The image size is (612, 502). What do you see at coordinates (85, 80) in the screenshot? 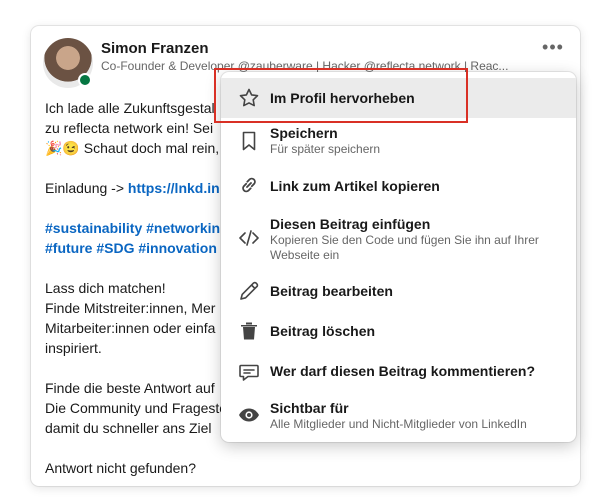
I see `online-status-icon` at bounding box center [85, 80].